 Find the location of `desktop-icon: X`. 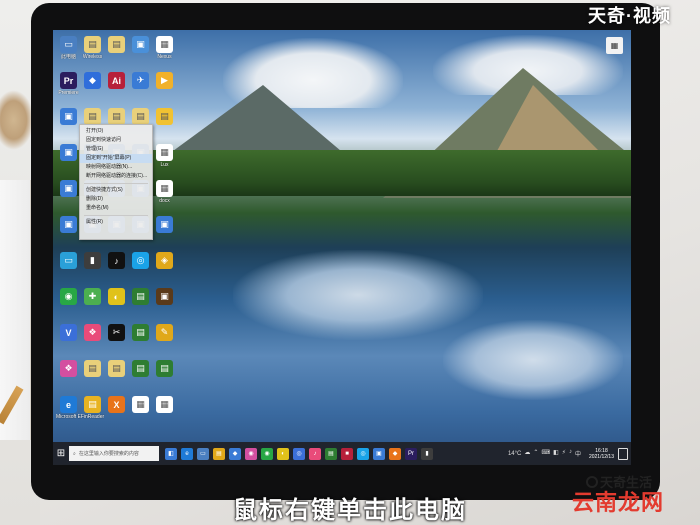

desktop-icon: X is located at coordinates (116, 414).